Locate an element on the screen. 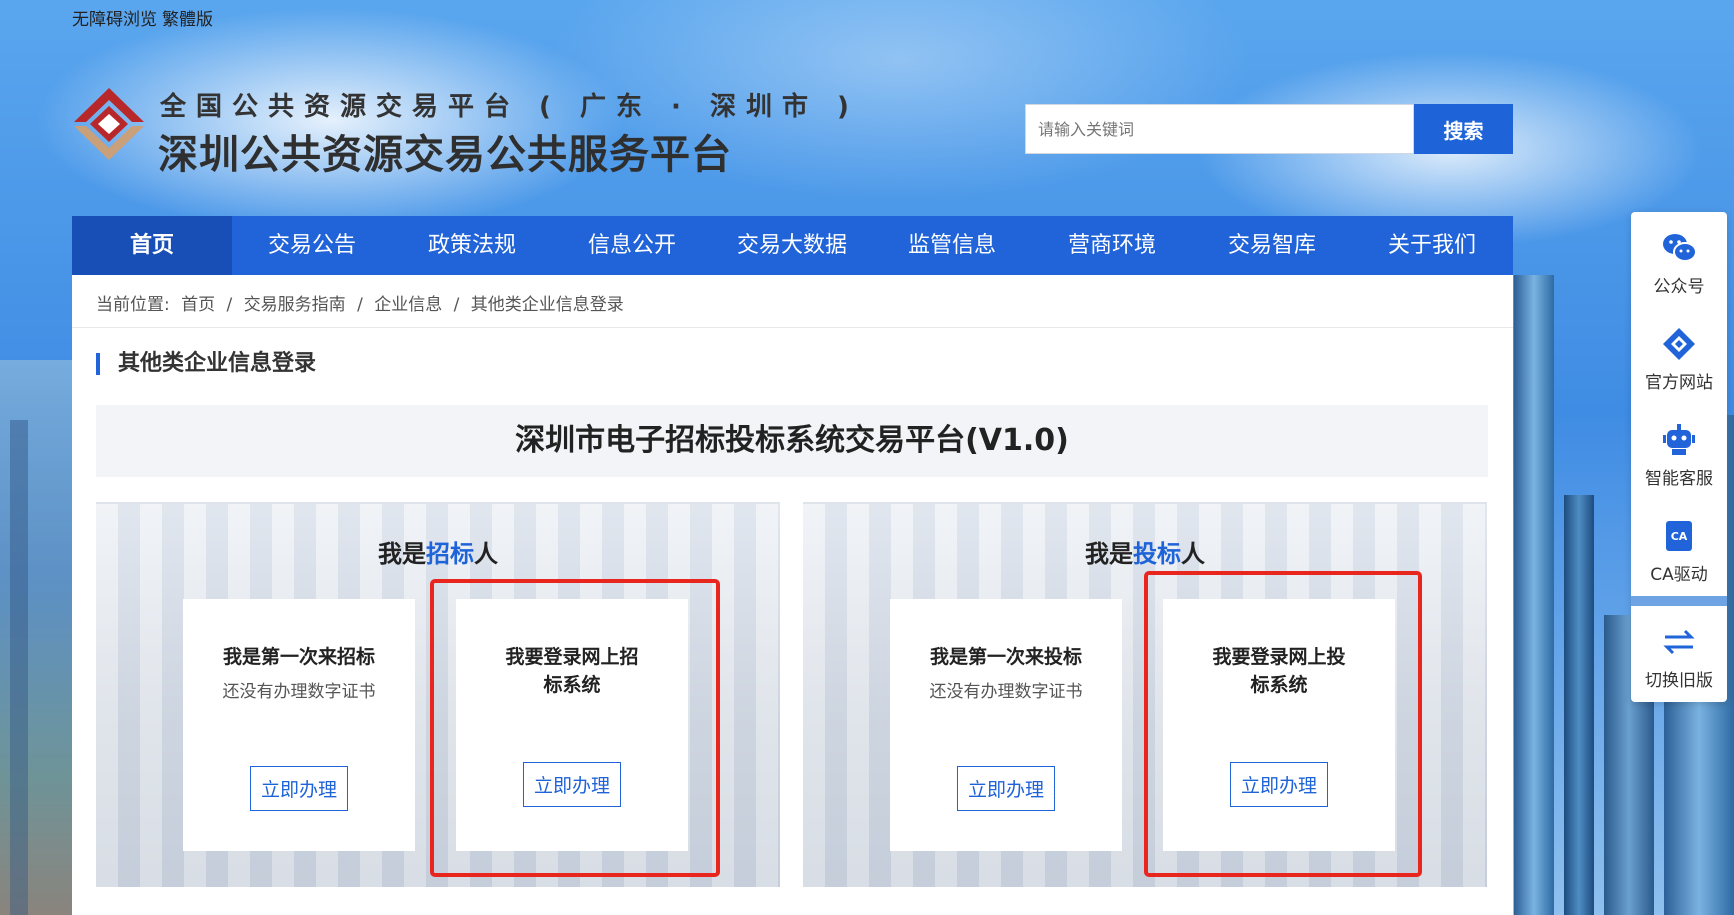 This screenshot has height=915, width=1734. search-bar: 搜索 is located at coordinates (1269, 129).